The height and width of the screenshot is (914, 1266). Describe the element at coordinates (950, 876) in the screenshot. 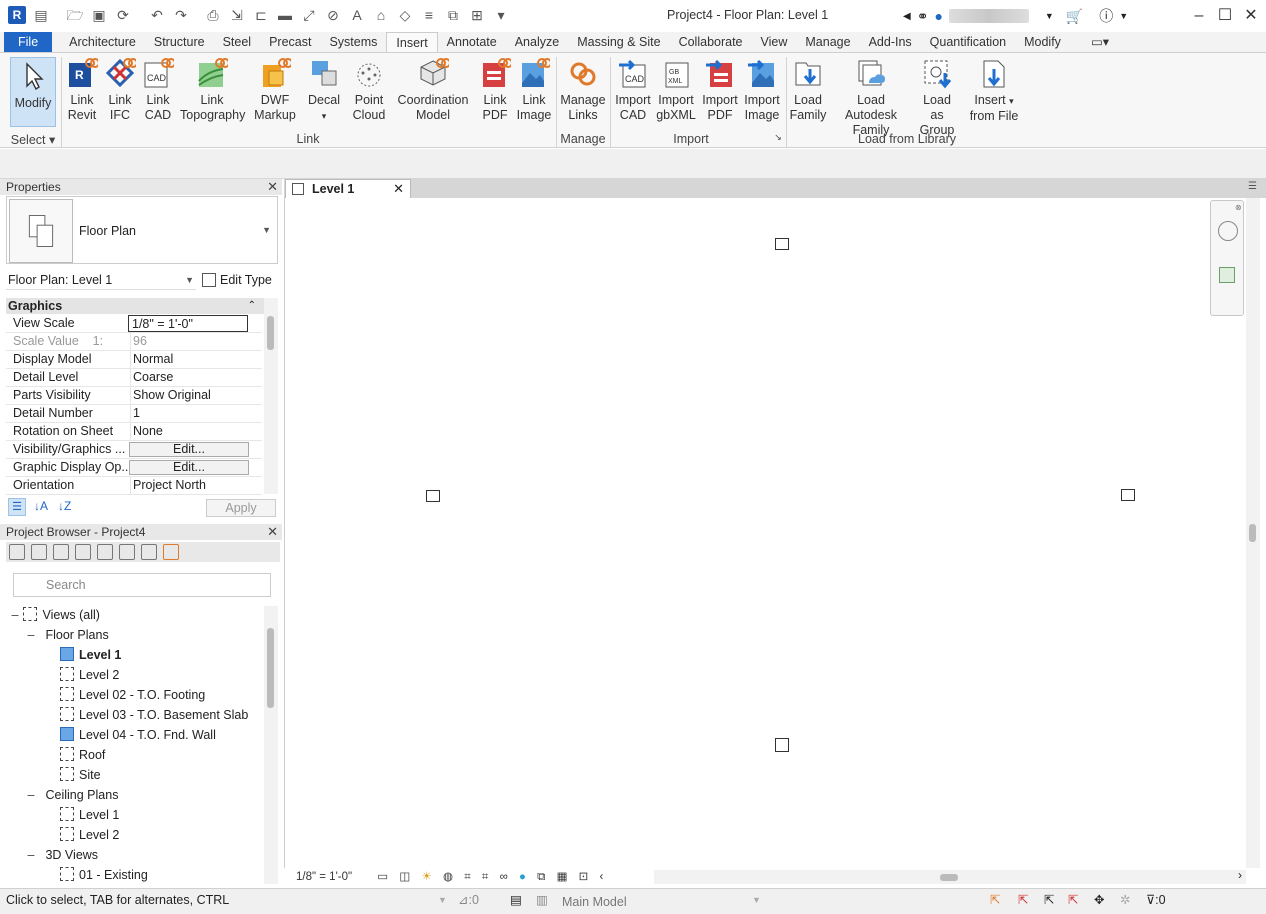

I see `view-horizontal-scrollbar: ›` at that location.